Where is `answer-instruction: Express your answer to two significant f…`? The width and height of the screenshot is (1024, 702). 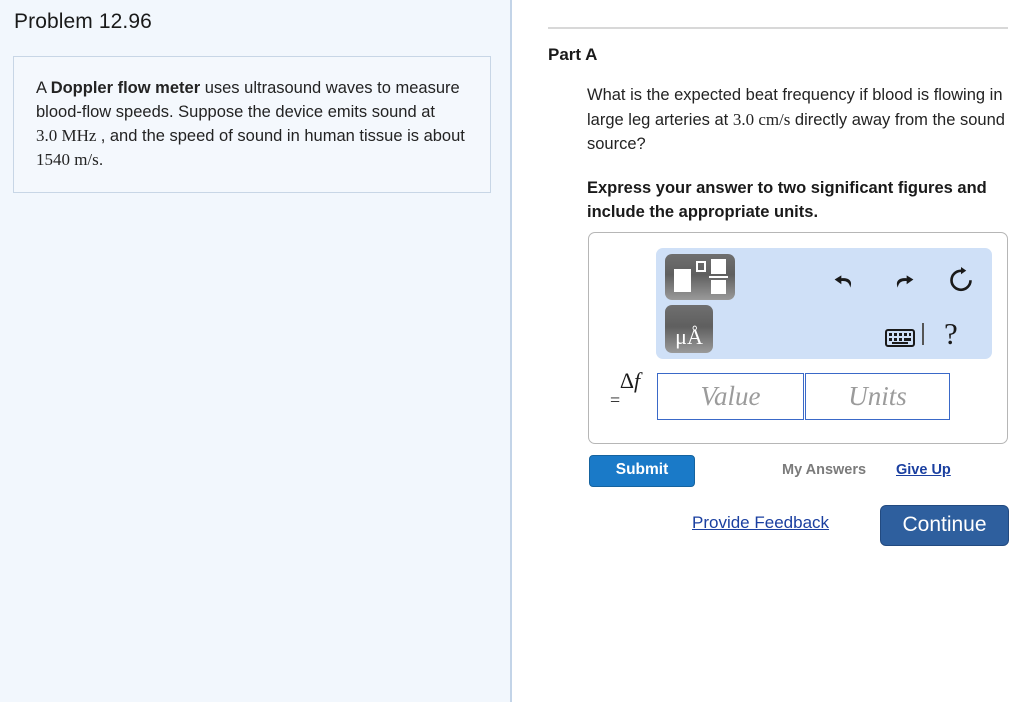
answer-instruction: Express your answer to two significant f… is located at coordinates (787, 200).